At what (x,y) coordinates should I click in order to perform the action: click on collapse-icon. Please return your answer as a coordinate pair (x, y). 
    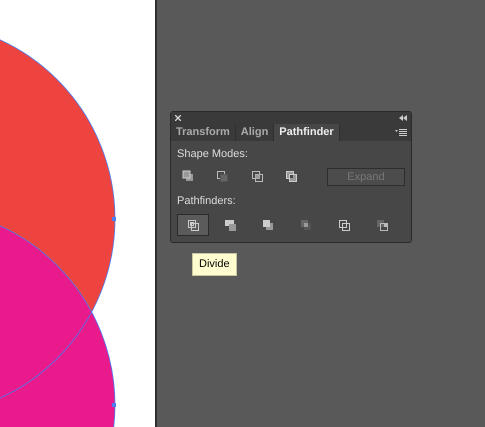
    Looking at the image, I should click on (403, 118).